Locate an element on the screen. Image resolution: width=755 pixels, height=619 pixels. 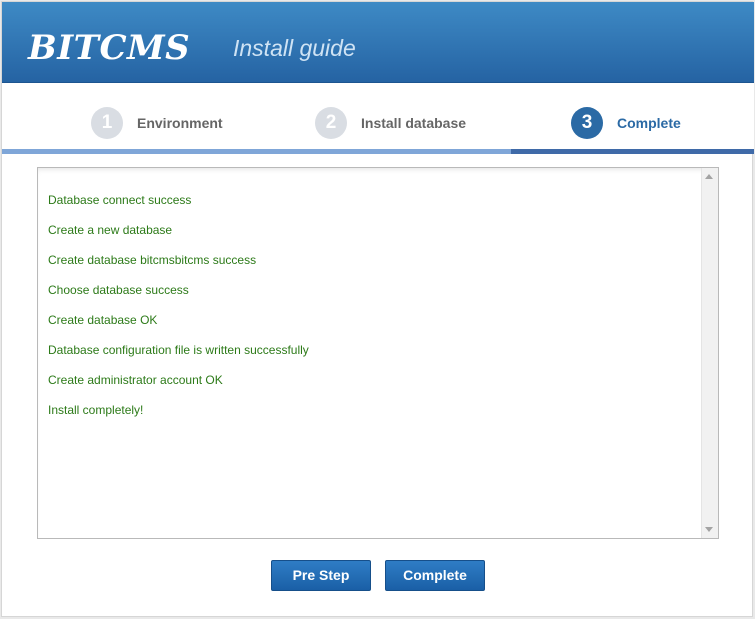
step-number-1: 1 is located at coordinates (107, 123).